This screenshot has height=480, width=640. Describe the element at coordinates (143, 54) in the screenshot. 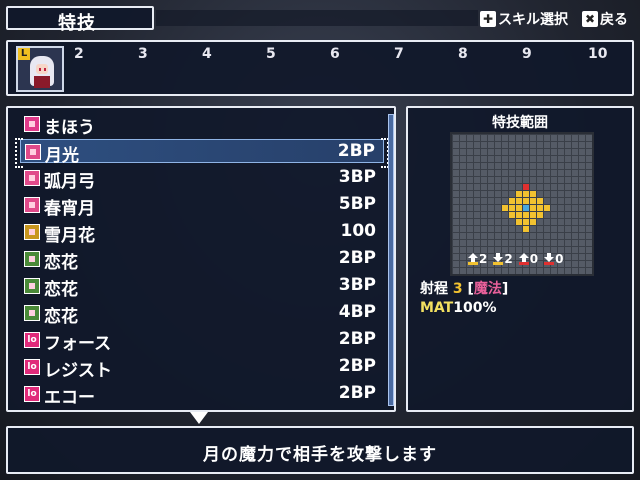

I see `party-slot-3: 3` at that location.